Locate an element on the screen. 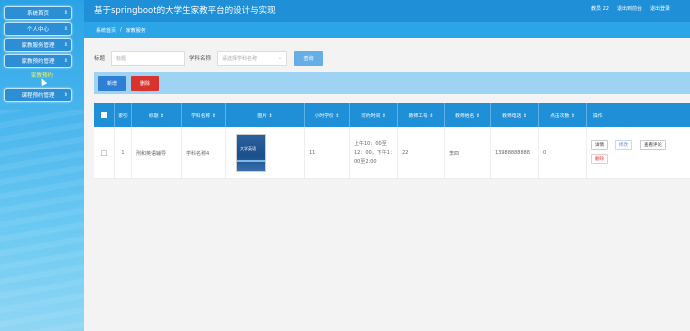  detail-button: 详情 is located at coordinates (599, 145).